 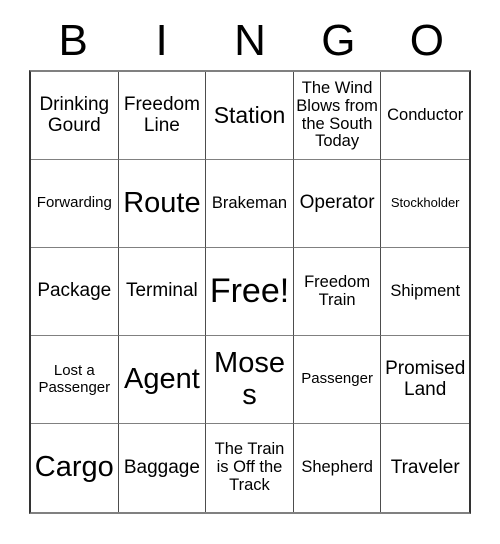 I want to click on bingo-cell-n5: The Train is Off the Track, so click(x=250, y=468).